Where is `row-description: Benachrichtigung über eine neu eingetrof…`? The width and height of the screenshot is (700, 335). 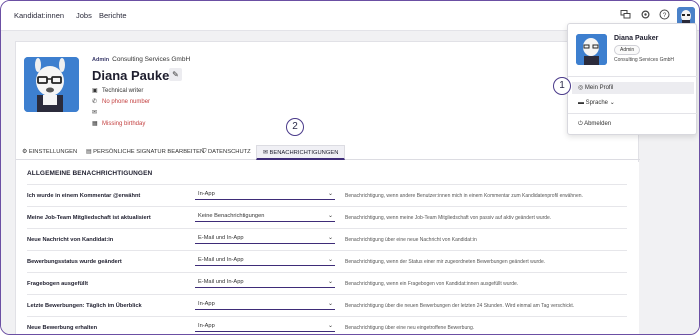 row-description: Benachrichtigung über eine neu eingetrof… is located at coordinates (410, 328).